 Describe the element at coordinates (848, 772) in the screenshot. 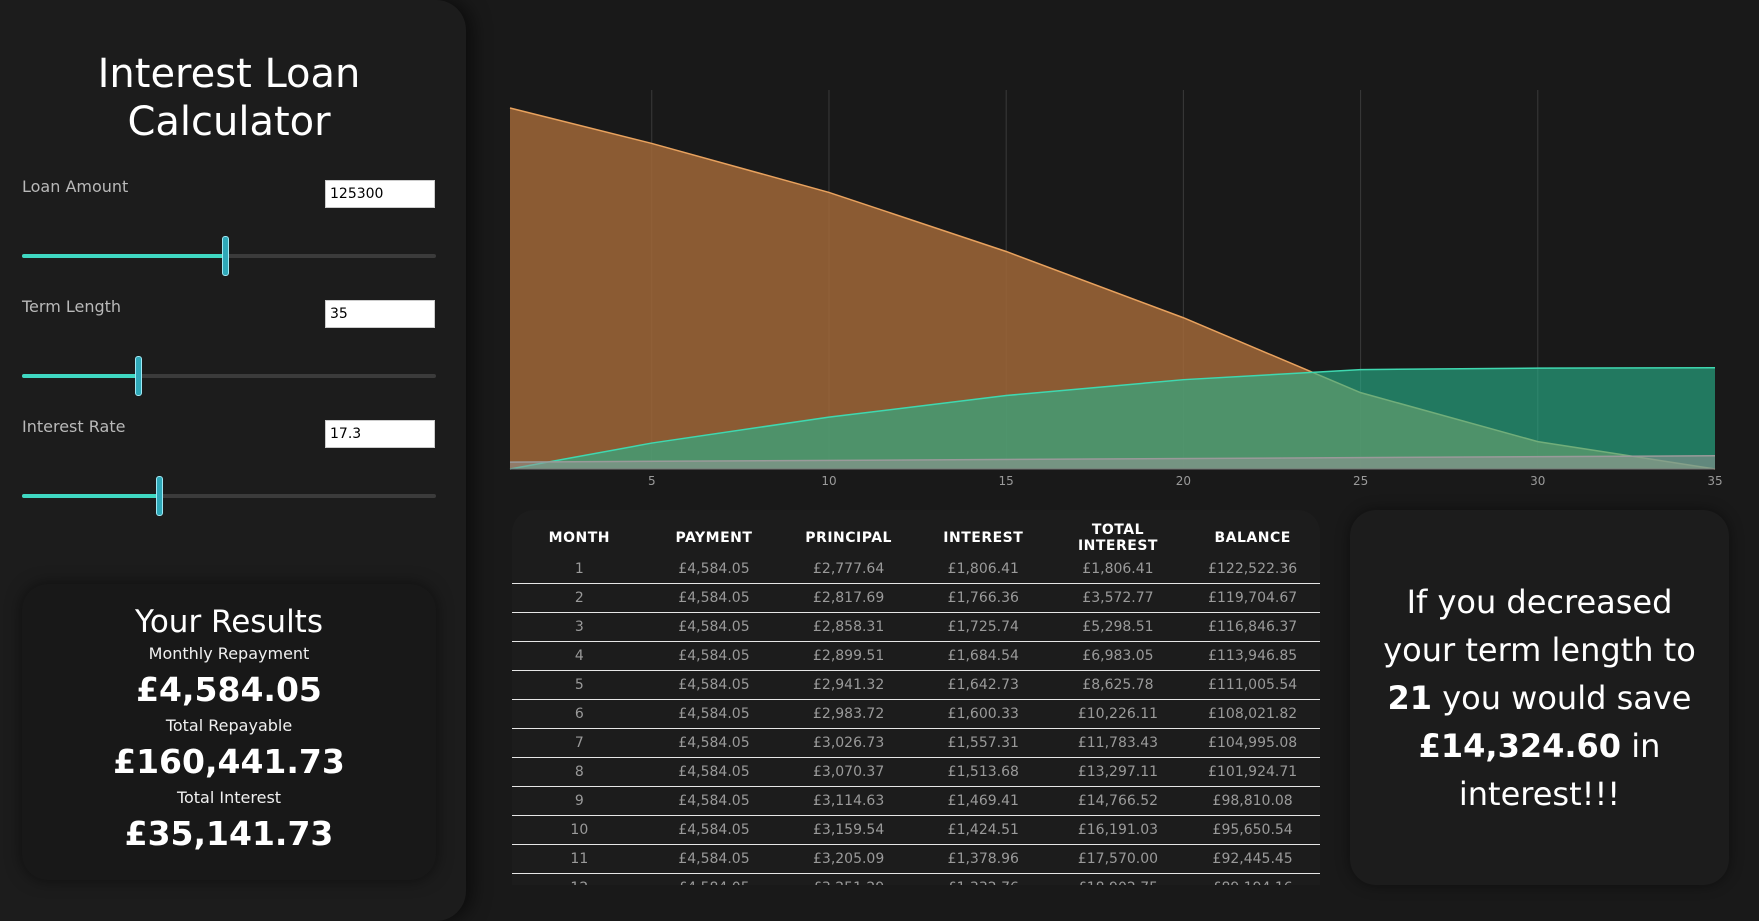

I see `table-cell: £3,070.37` at that location.